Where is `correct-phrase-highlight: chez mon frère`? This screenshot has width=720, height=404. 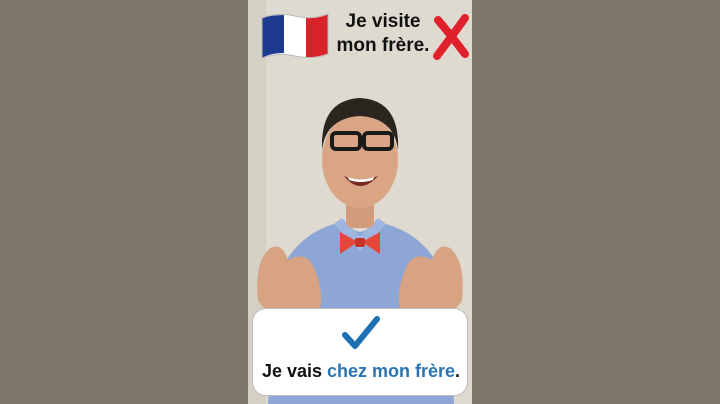 correct-phrase-highlight: chez mon frère is located at coordinates (391, 371).